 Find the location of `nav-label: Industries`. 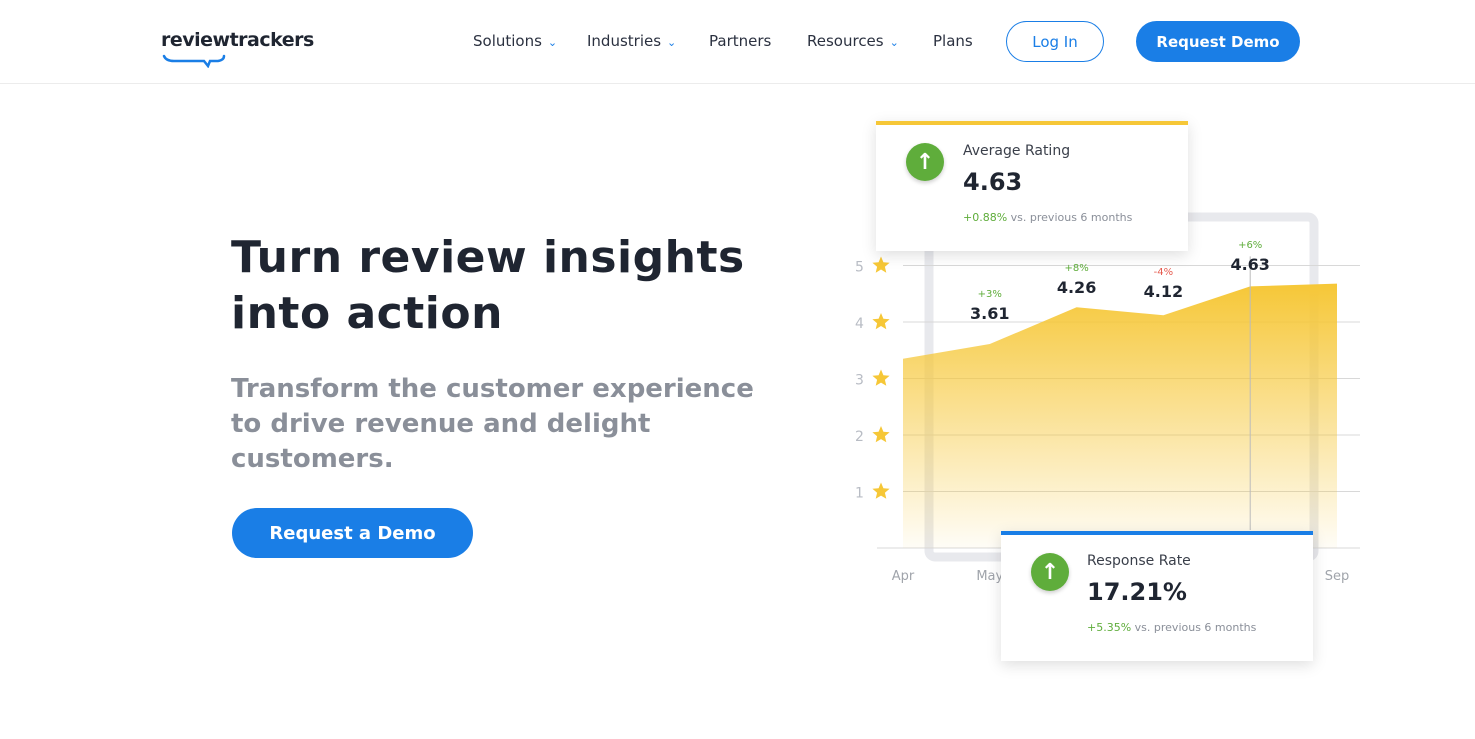

nav-label: Industries is located at coordinates (624, 41).